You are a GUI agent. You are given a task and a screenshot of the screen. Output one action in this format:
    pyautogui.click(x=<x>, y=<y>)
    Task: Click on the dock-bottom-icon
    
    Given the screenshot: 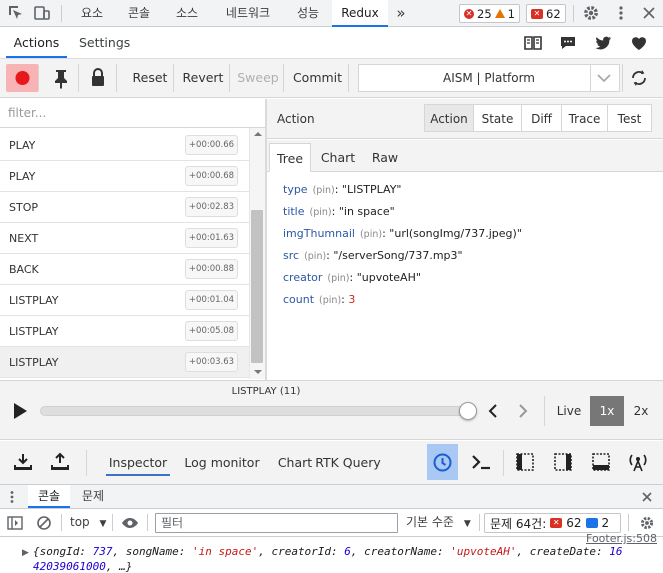 What is the action you would take?
    pyautogui.click(x=601, y=462)
    